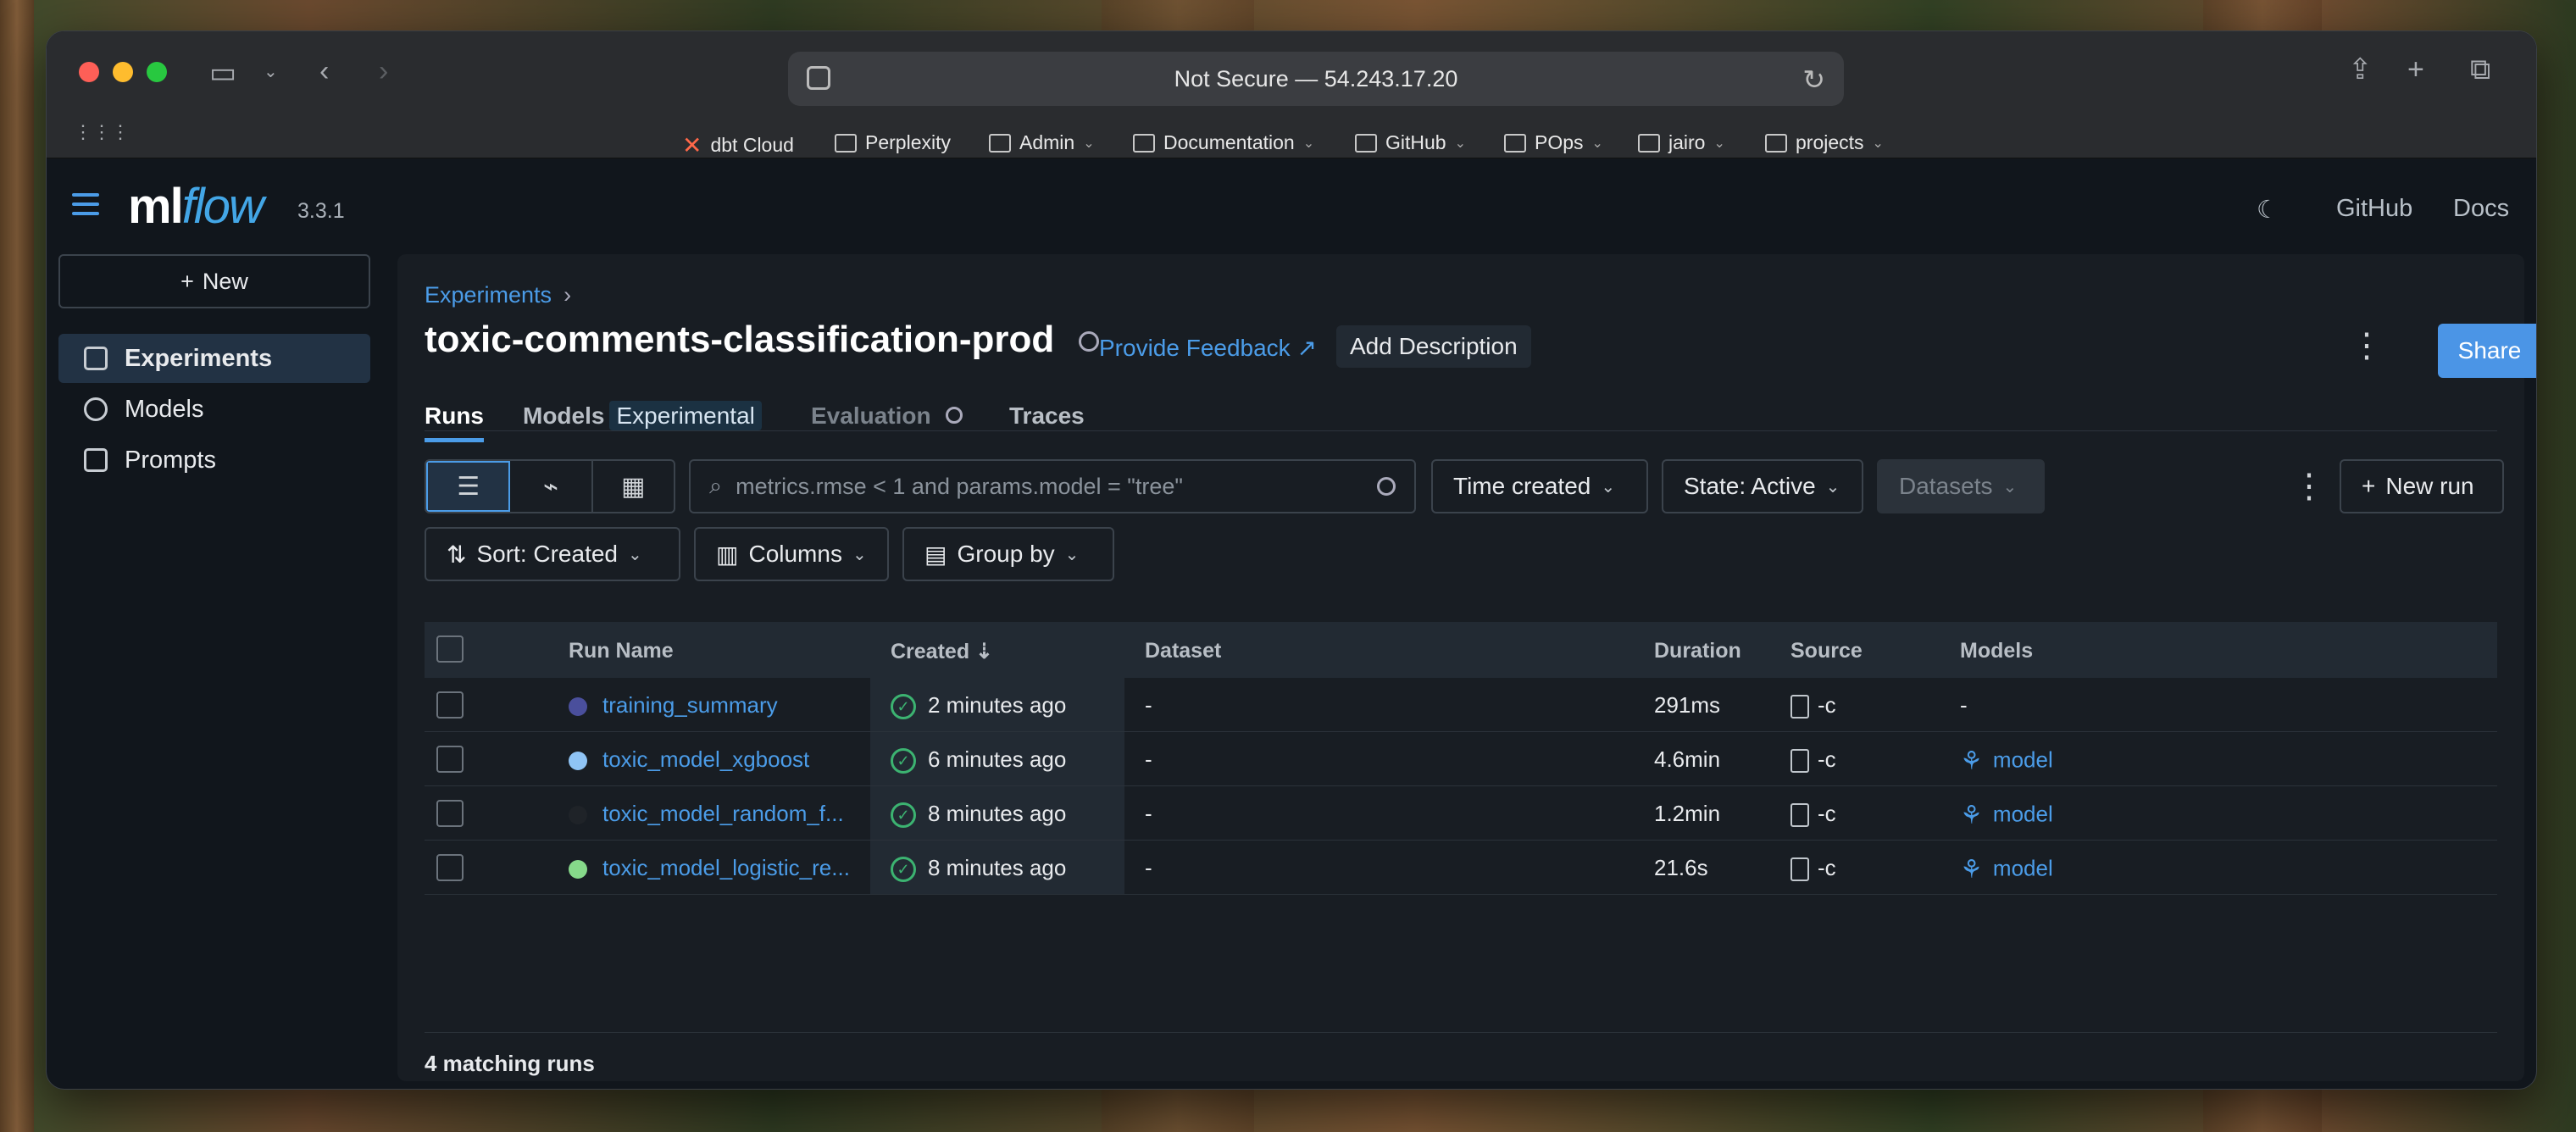 This screenshot has width=2576, height=1132. I want to click on bookmark-folder-jairo: jairo ⌄, so click(1681, 142).